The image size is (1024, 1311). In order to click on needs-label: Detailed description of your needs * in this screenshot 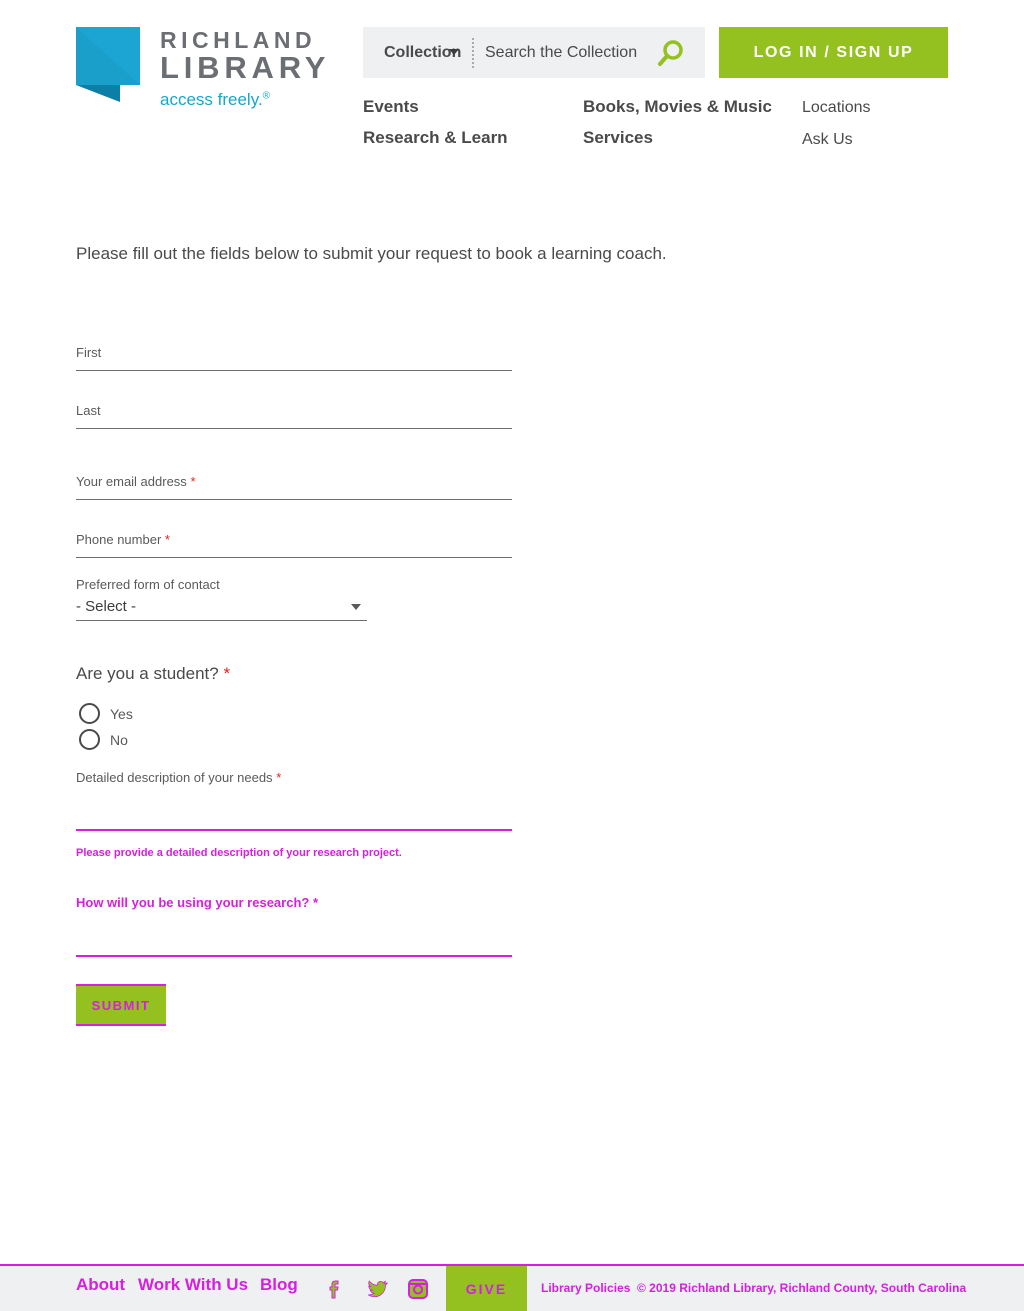, I will do `click(294, 777)`.